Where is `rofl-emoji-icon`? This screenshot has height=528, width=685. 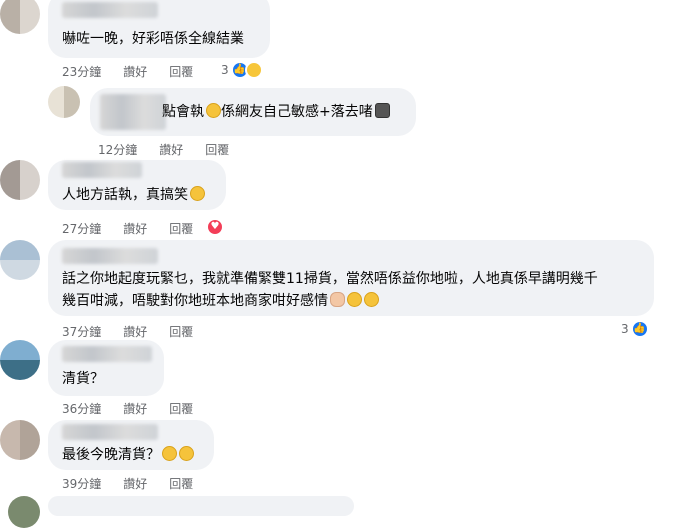 rofl-emoji-icon is located at coordinates (197, 193).